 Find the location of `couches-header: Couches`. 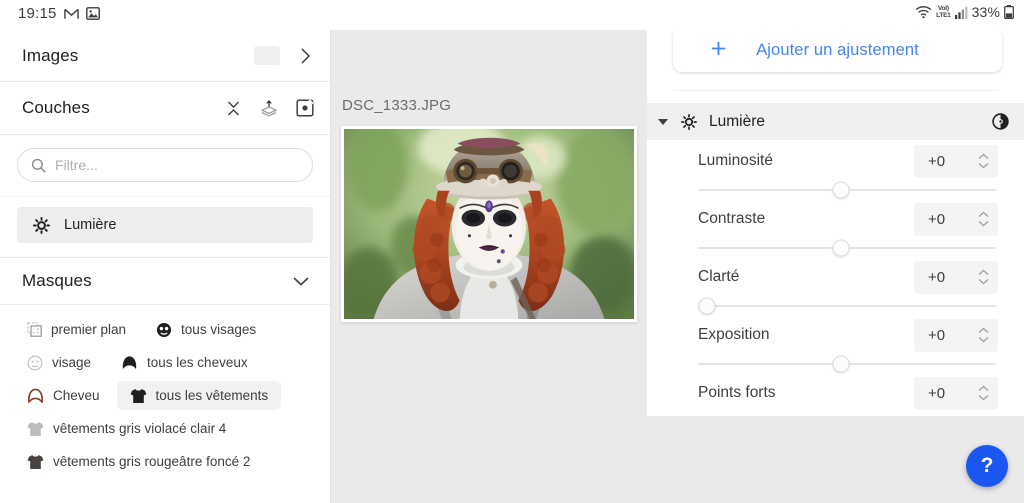

couches-header: Couches is located at coordinates (165, 108).